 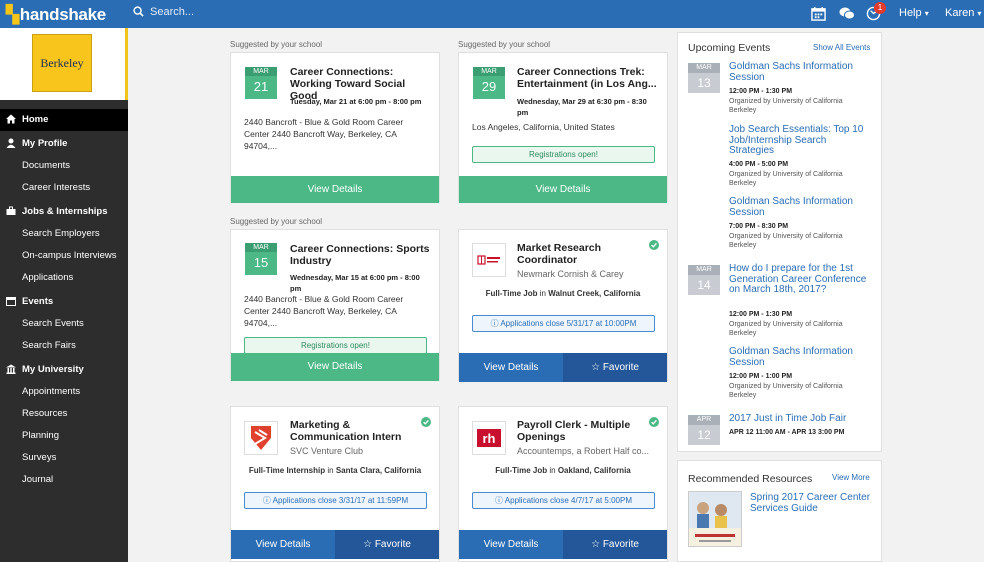 What do you see at coordinates (489, 438) in the screenshot?
I see `company-logo: rh` at bounding box center [489, 438].